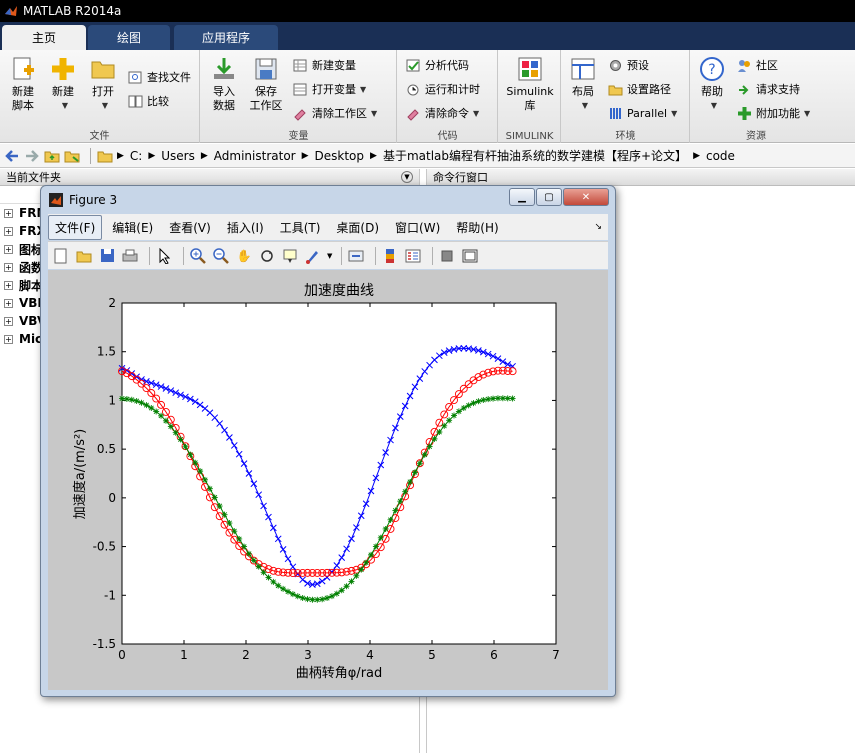 Image resolution: width=855 pixels, height=753 pixels. Describe the element at coordinates (226, 37) in the screenshot. I see `tab-apps: 应用程序` at that location.